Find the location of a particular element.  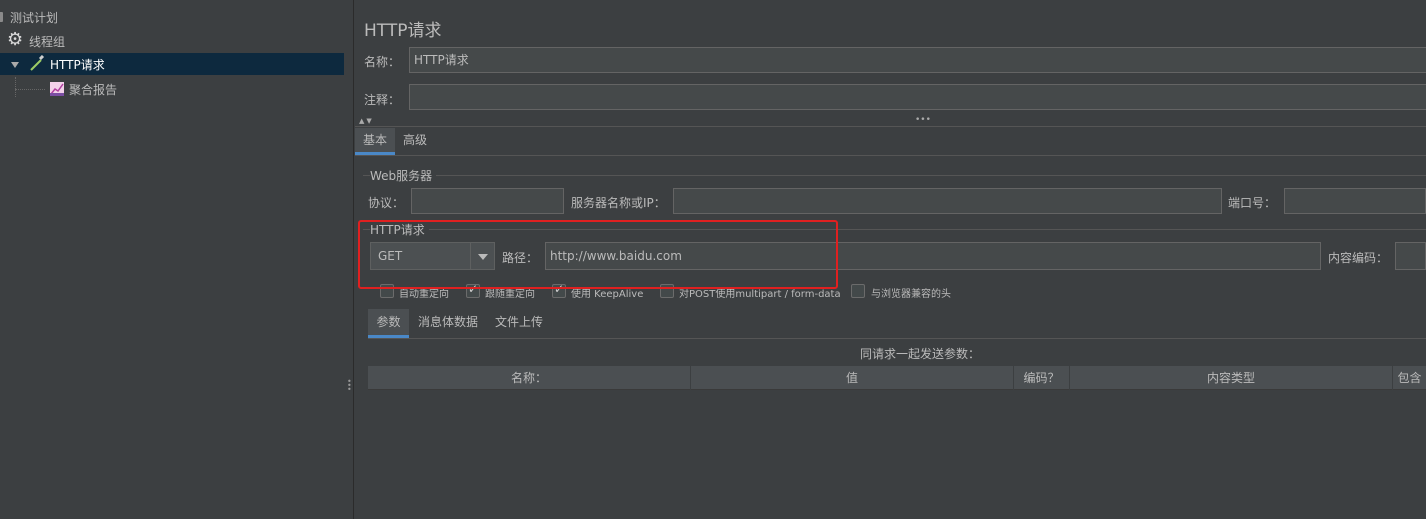

path-input: http://www.baidu.com is located at coordinates (933, 256).